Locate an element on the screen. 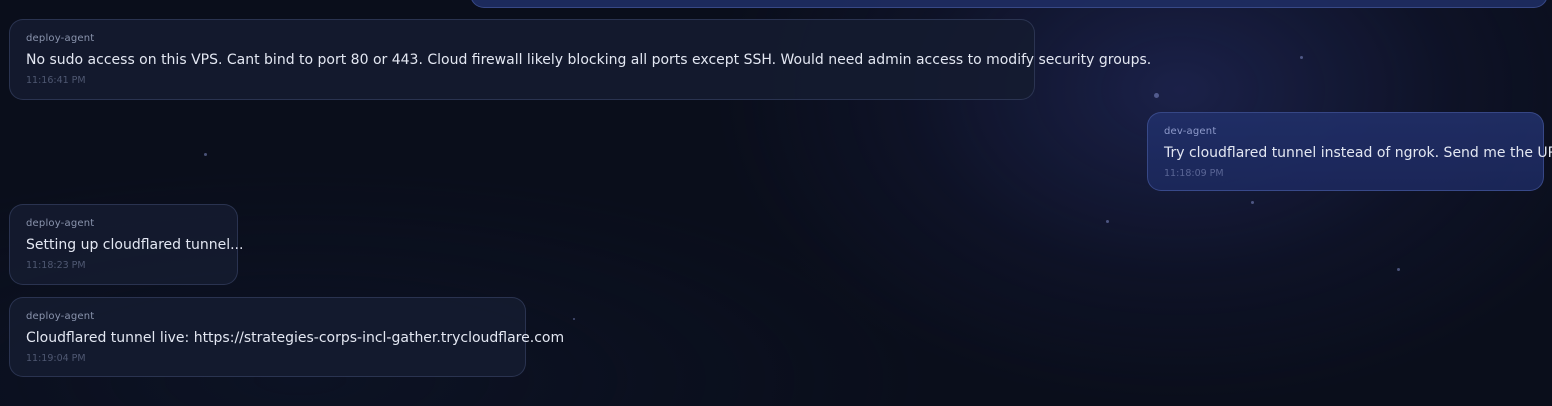 The width and height of the screenshot is (1552, 406). message-timestamp: 11:19:04 PM is located at coordinates (56, 358).